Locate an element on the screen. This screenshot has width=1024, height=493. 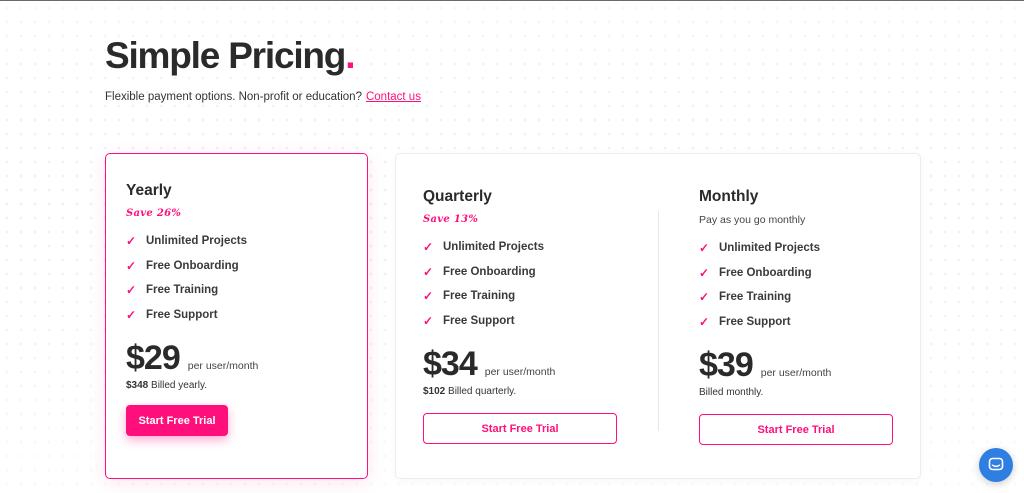
plan-price: $29 is located at coordinates (153, 358).